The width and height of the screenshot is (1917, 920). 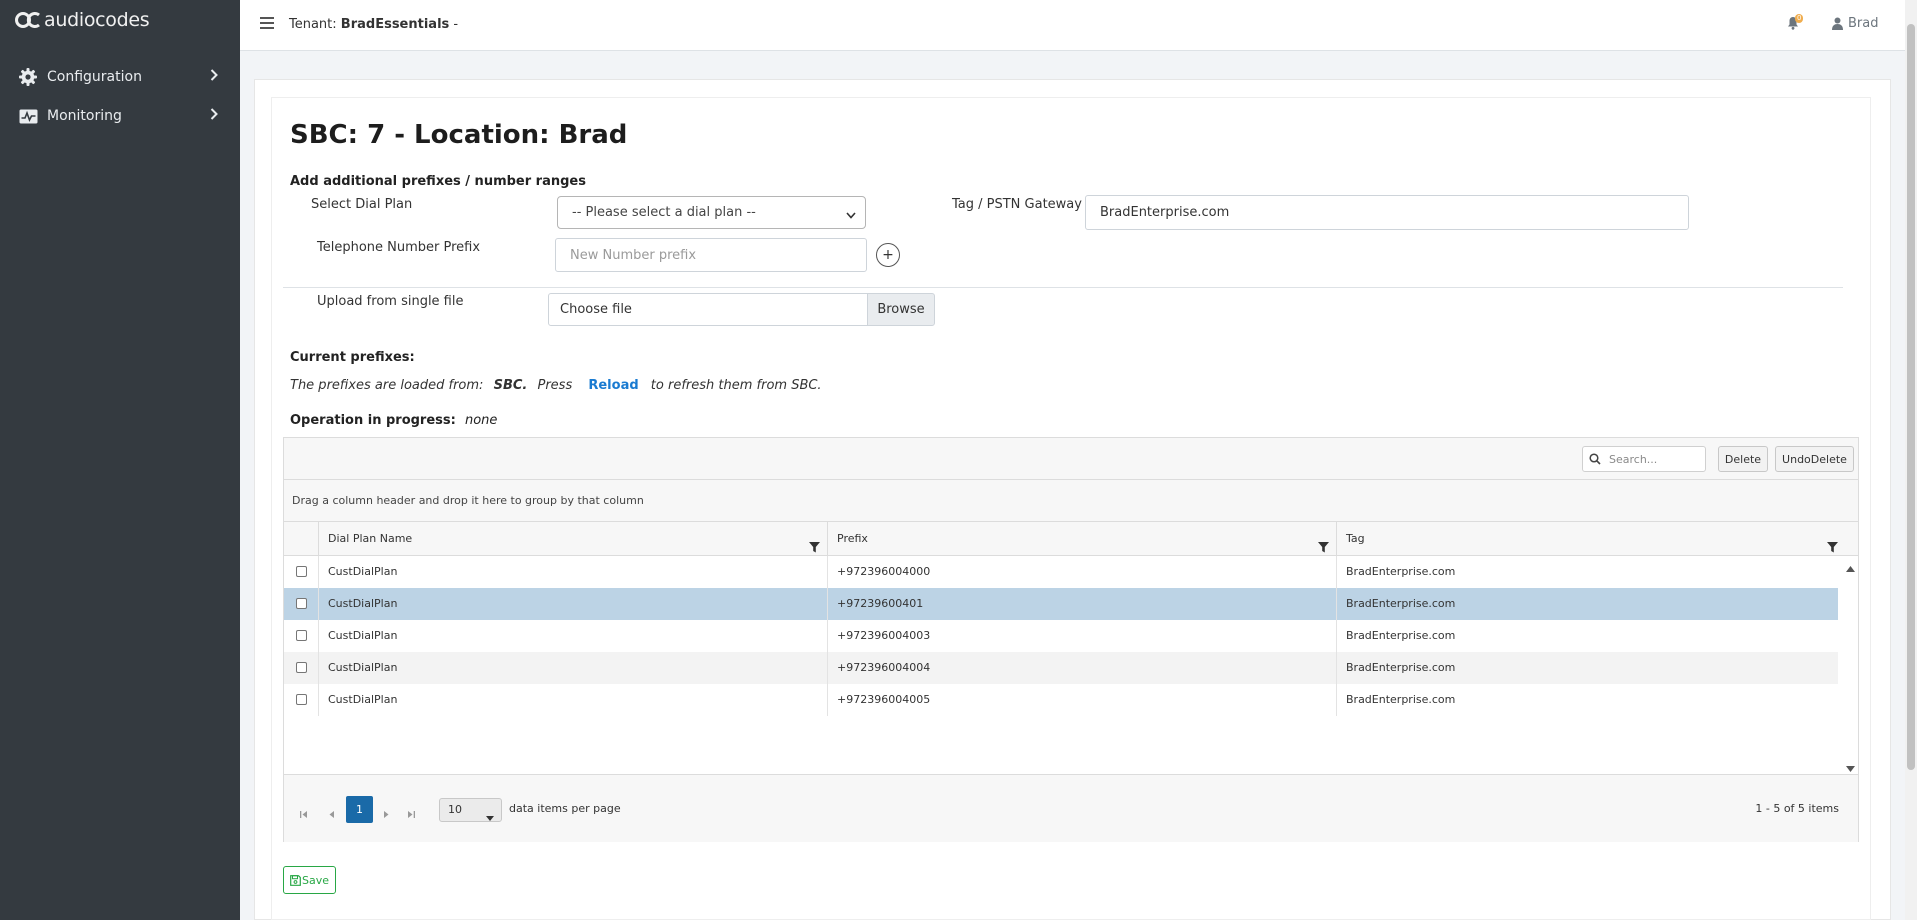 What do you see at coordinates (1595, 459) in the screenshot?
I see `search-icon` at bounding box center [1595, 459].